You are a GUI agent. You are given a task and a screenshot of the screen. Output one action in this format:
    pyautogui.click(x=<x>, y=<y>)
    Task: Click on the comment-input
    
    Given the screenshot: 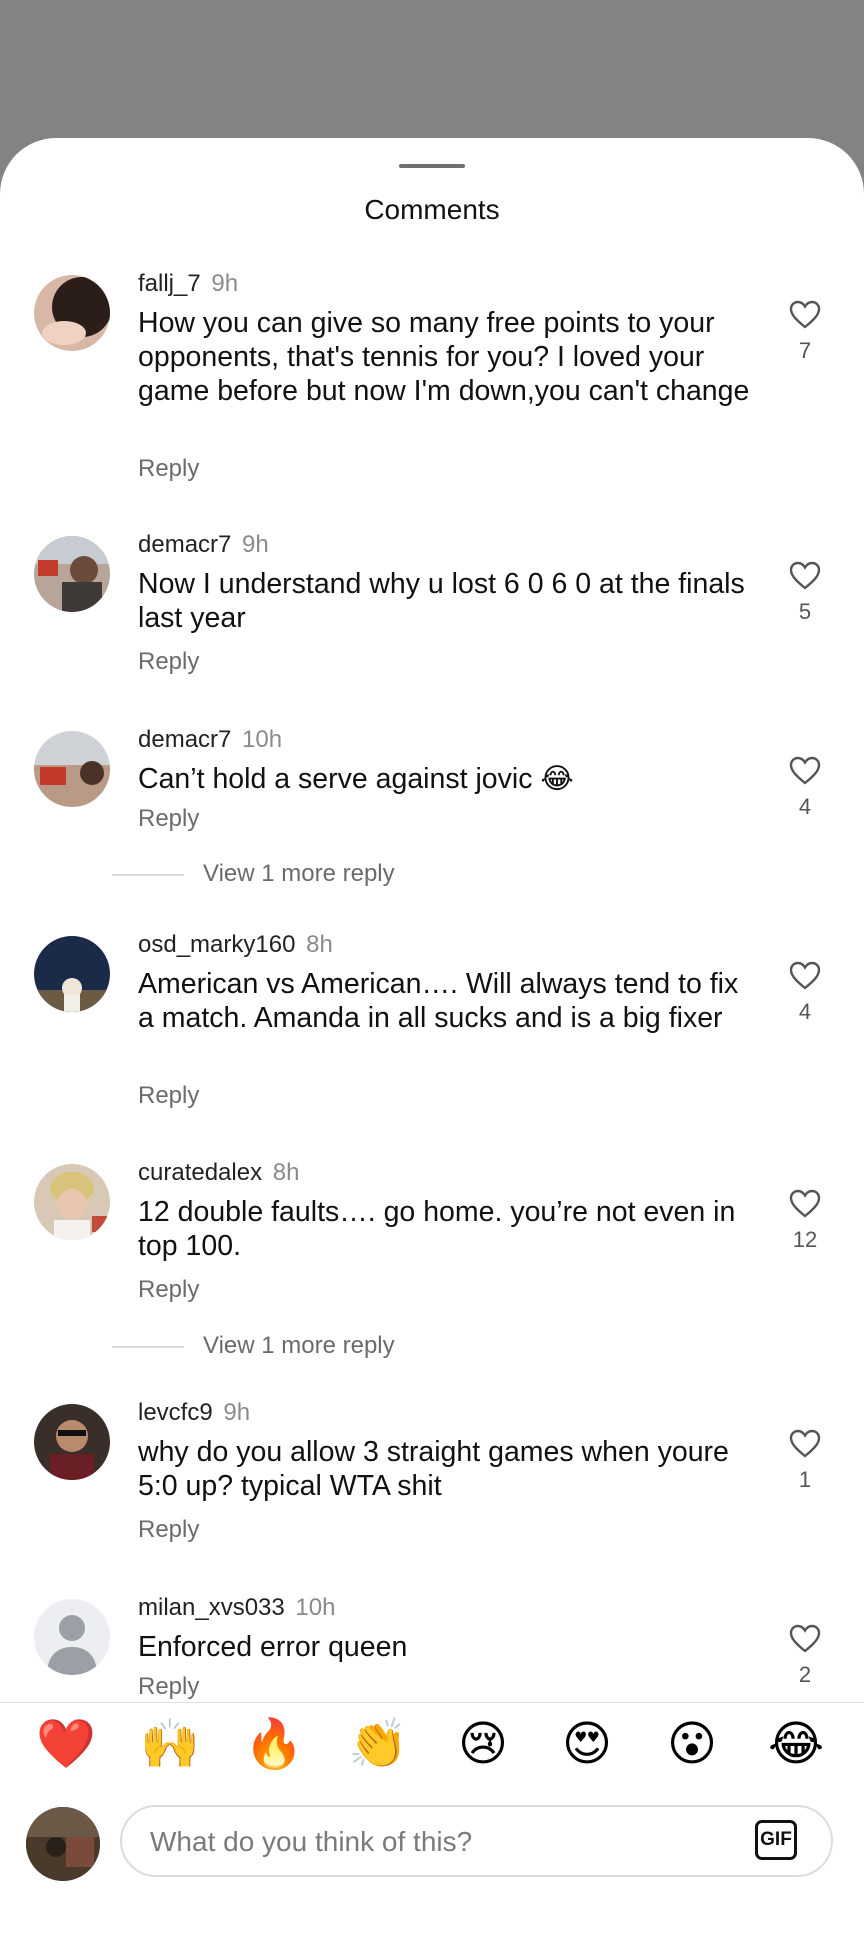 What is the action you would take?
    pyautogui.click(x=430, y=1842)
    